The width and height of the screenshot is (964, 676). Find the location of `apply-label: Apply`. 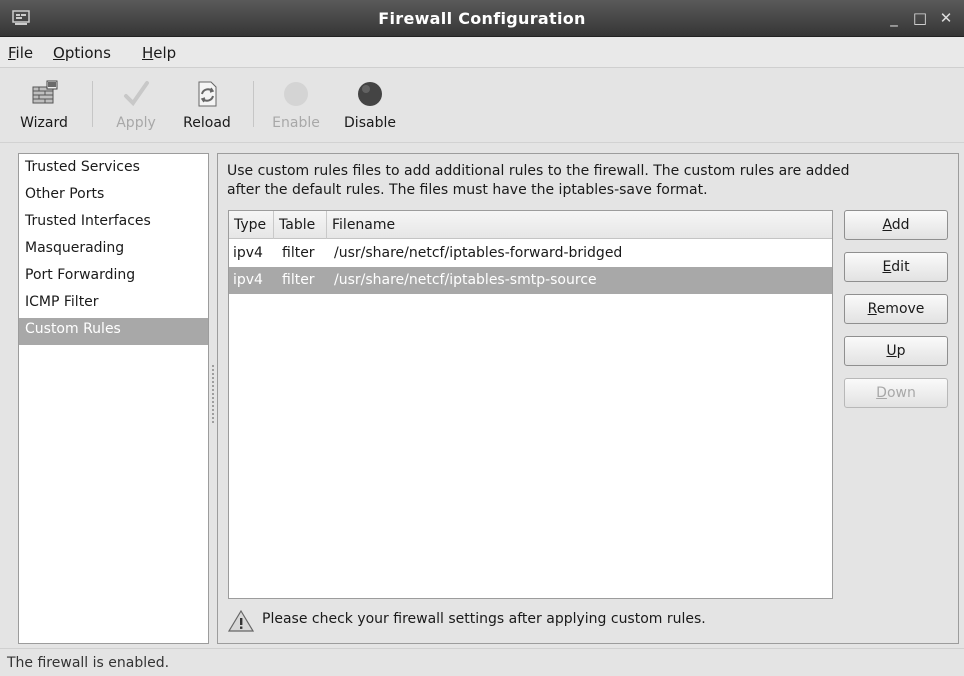

apply-label: Apply is located at coordinates (136, 123).